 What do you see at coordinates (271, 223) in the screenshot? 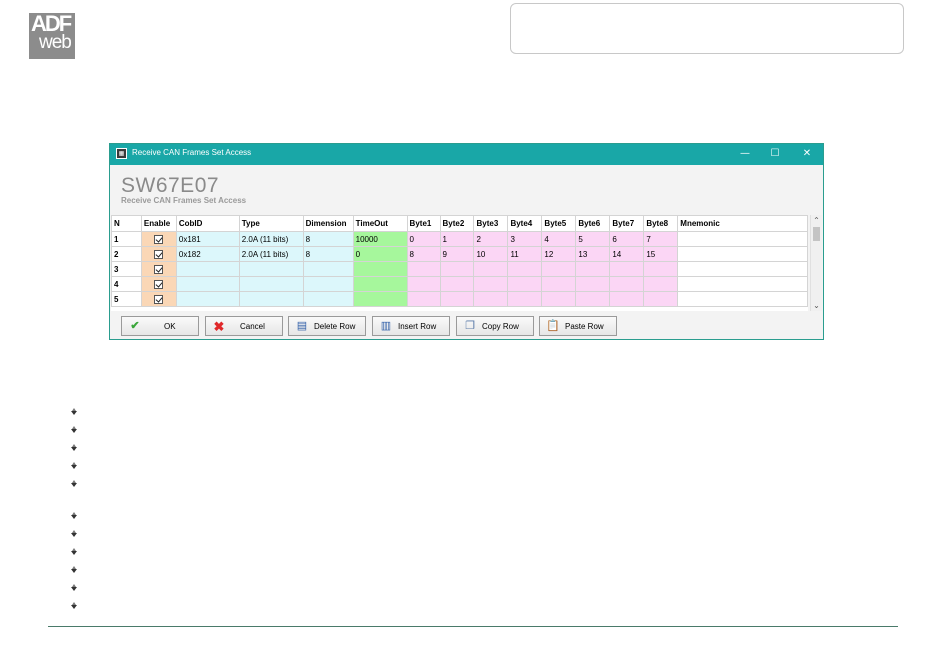
I see `col-header-type: Type` at bounding box center [271, 223].